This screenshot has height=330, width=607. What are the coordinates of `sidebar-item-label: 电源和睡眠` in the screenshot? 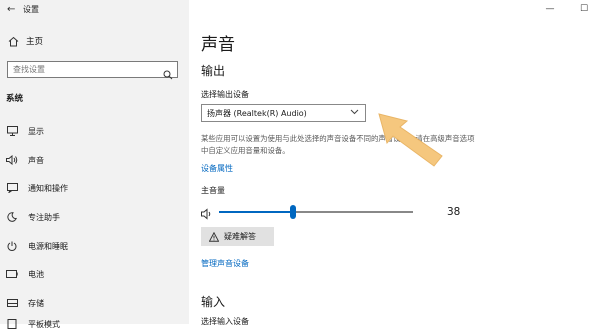 It's located at (48, 246).